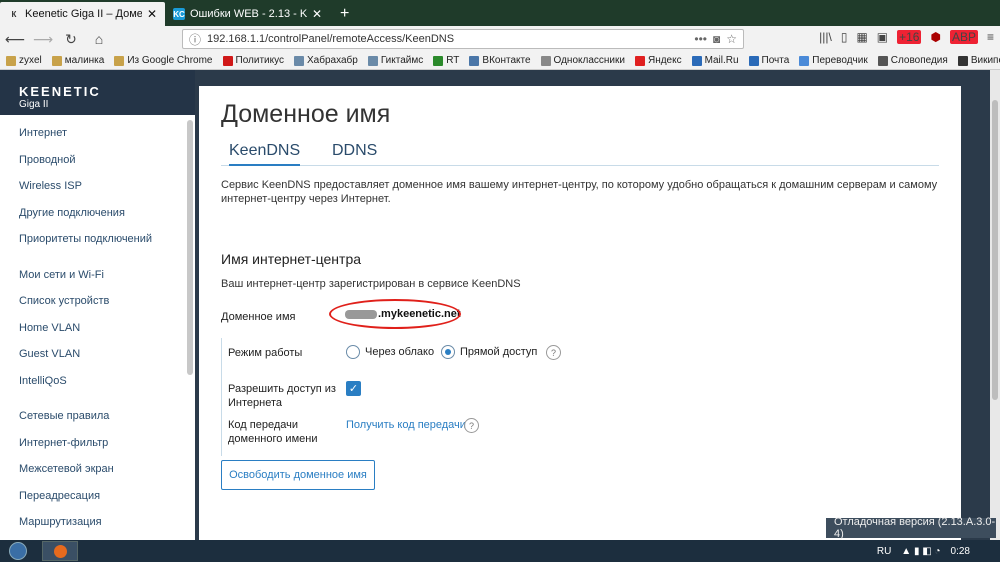 This screenshot has height=562, width=1000. Describe the element at coordinates (298, 475) in the screenshot. I see `release-domain-button: Освободить доменное имя` at that location.